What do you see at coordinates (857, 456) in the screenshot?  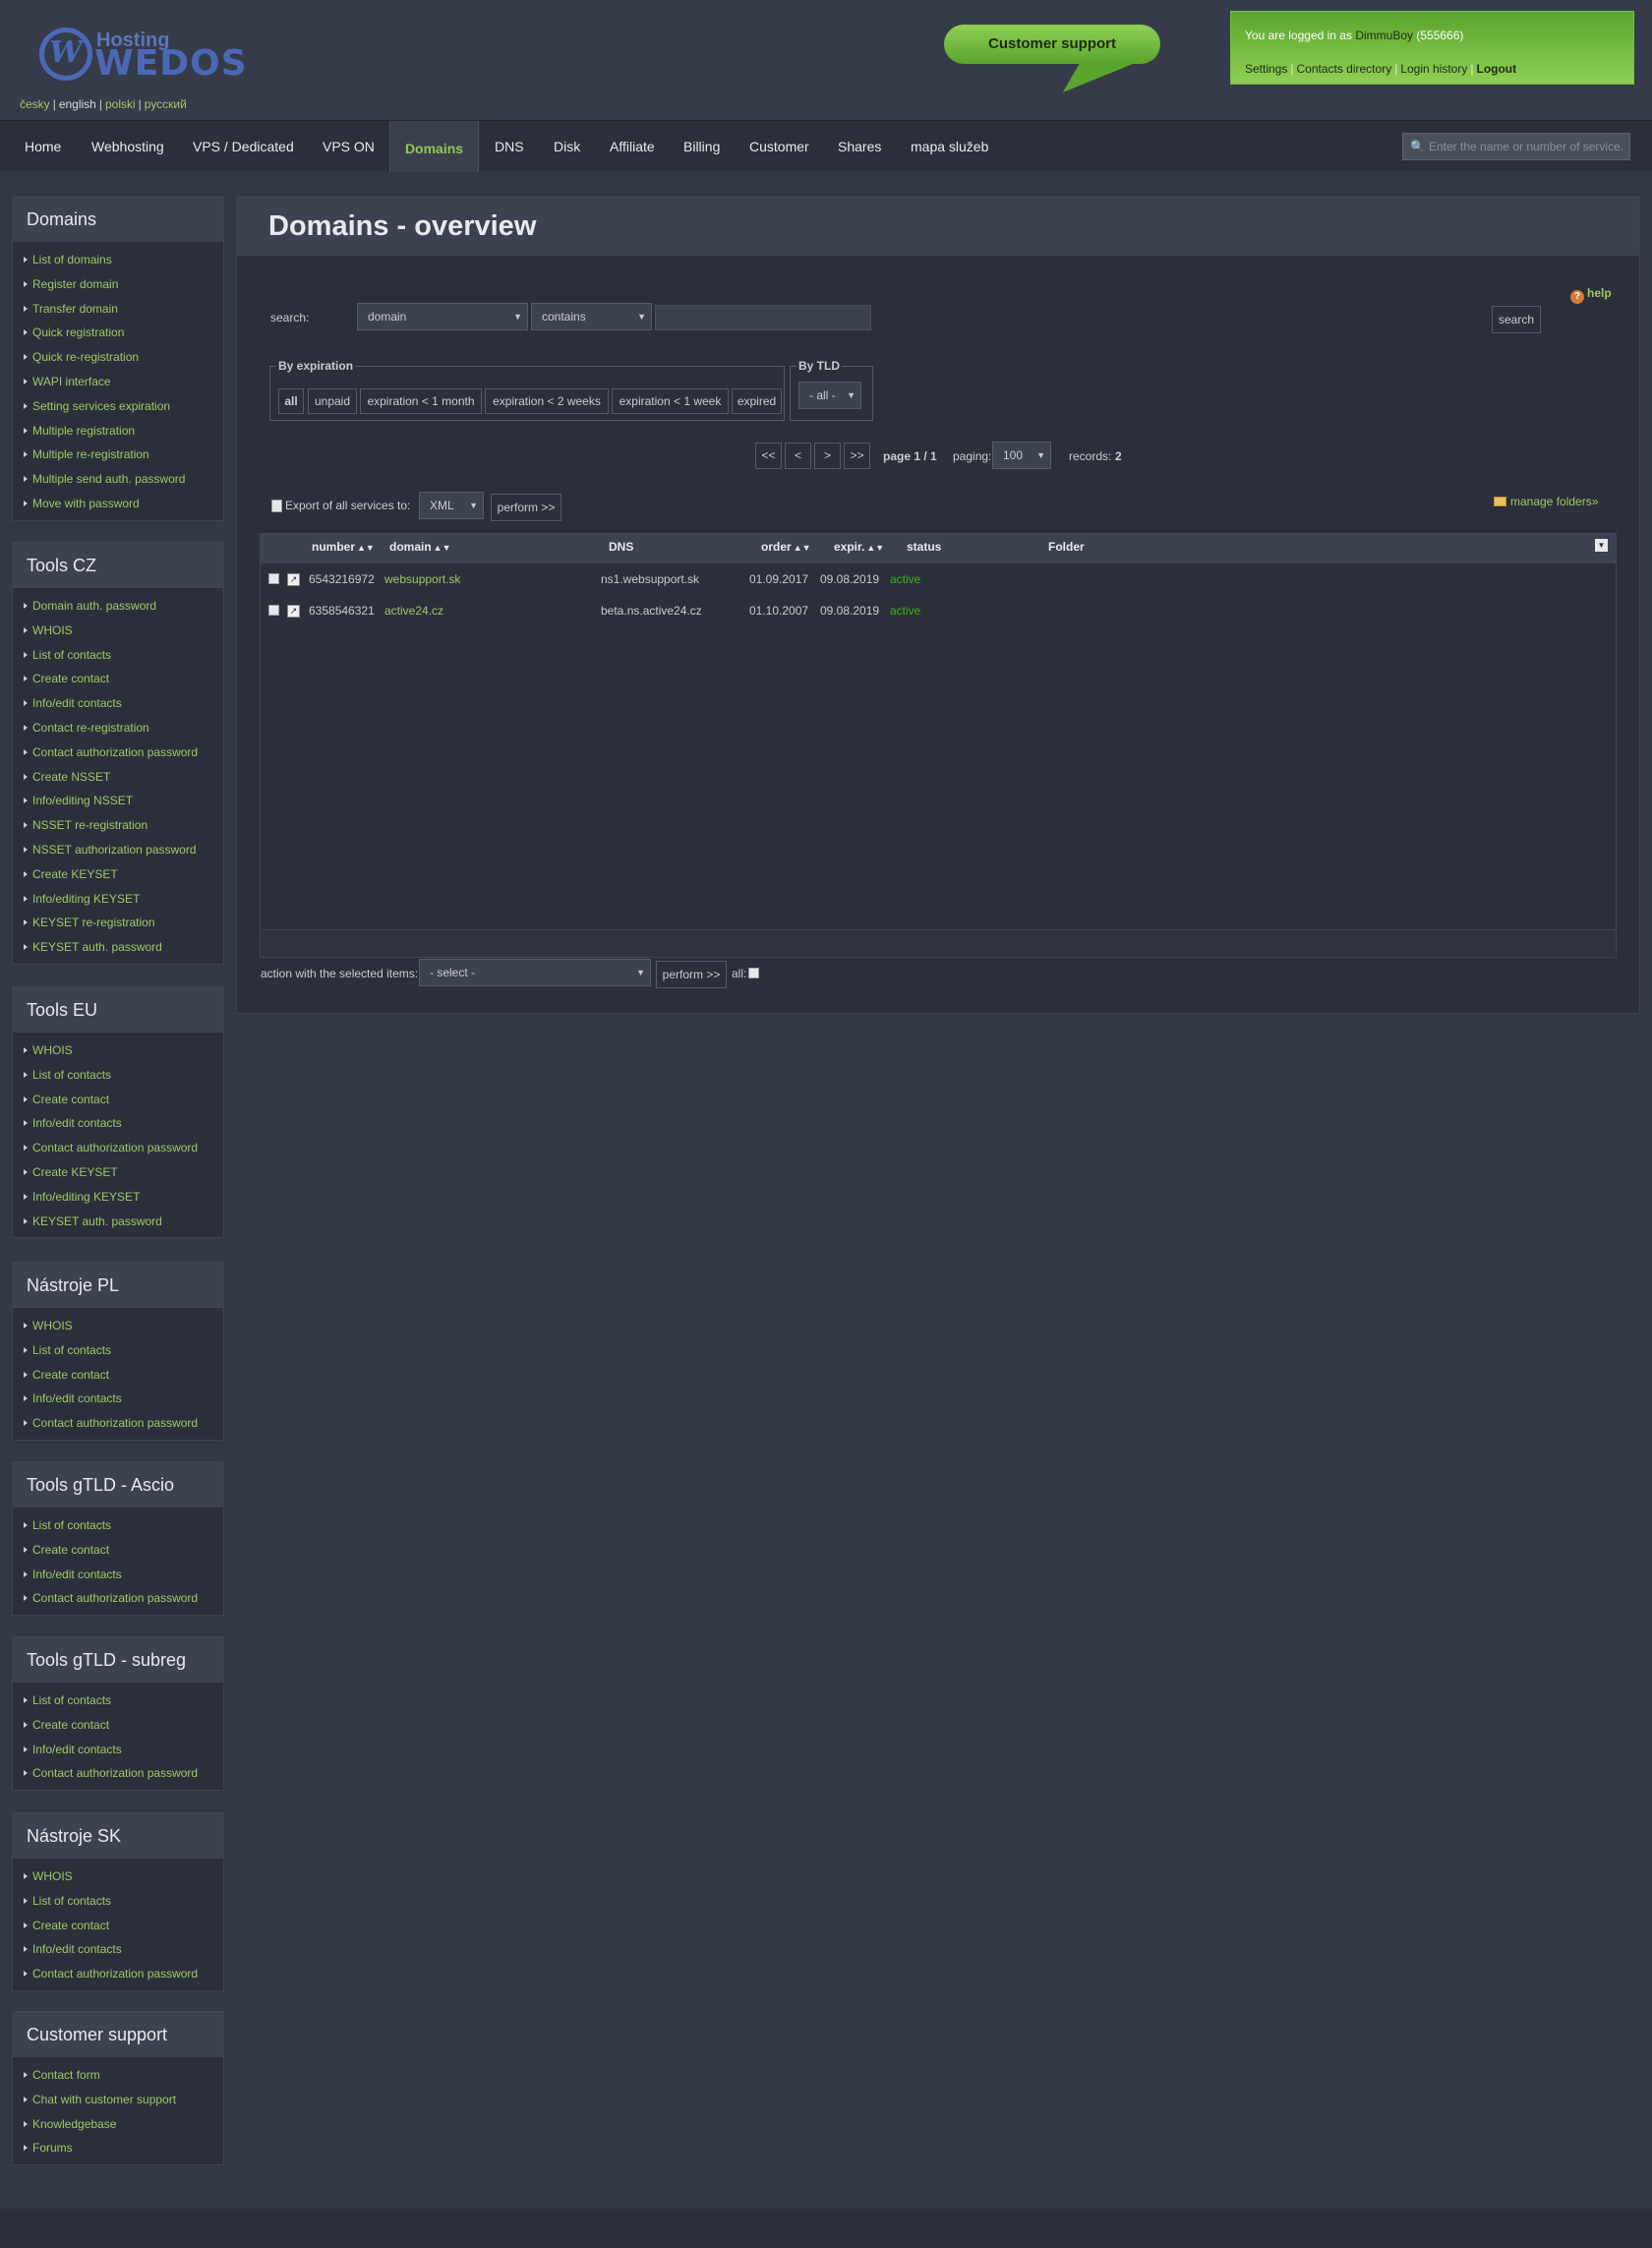 I see `pager-last-button: >>` at bounding box center [857, 456].